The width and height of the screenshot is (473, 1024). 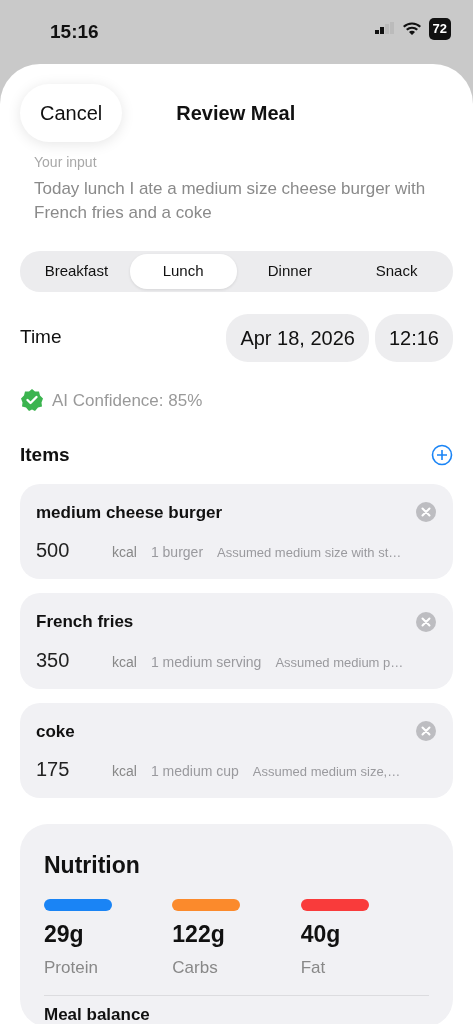 What do you see at coordinates (45, 455) in the screenshot?
I see `section-title: Items` at bounding box center [45, 455].